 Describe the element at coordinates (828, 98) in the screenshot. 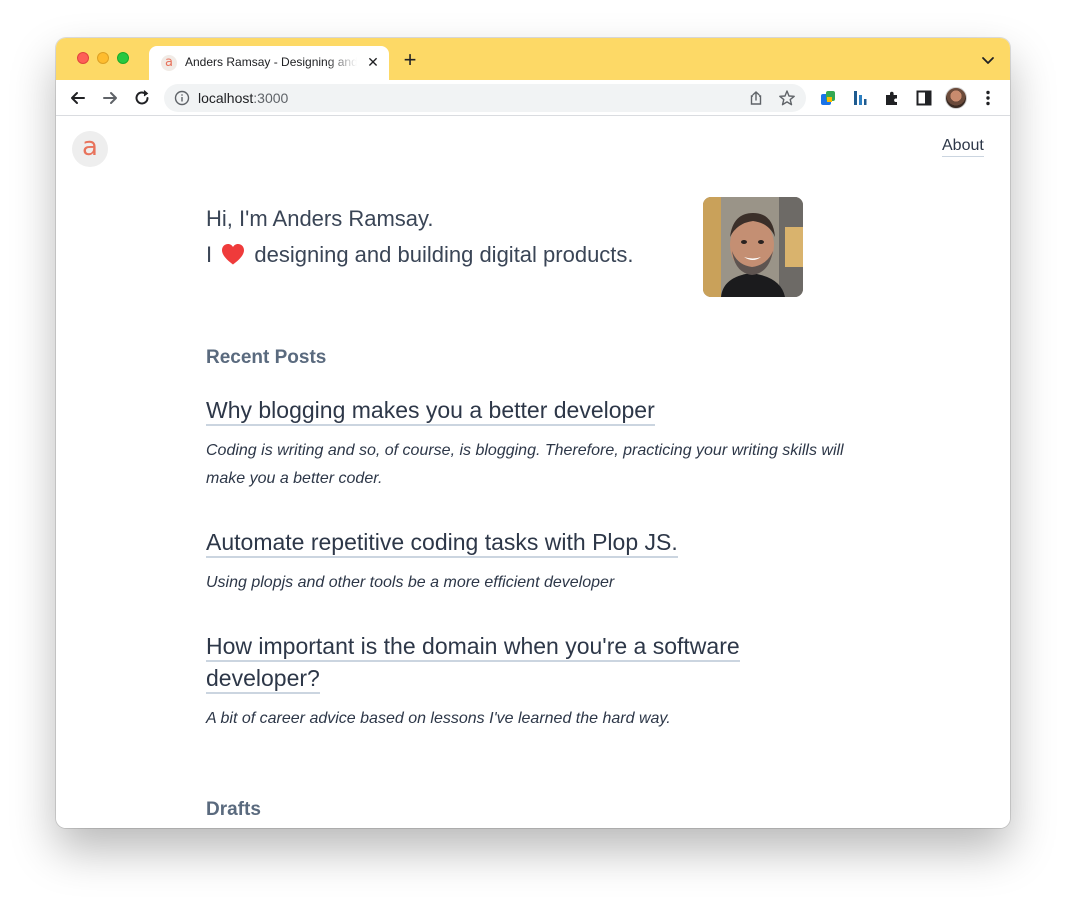

I see `extension-translate-icon` at that location.